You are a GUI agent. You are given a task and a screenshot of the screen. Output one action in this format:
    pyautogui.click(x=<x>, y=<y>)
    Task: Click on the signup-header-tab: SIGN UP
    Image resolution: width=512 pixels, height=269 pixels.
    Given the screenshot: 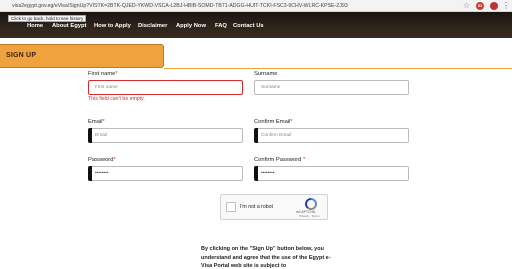 What is the action you would take?
    pyautogui.click(x=82, y=56)
    